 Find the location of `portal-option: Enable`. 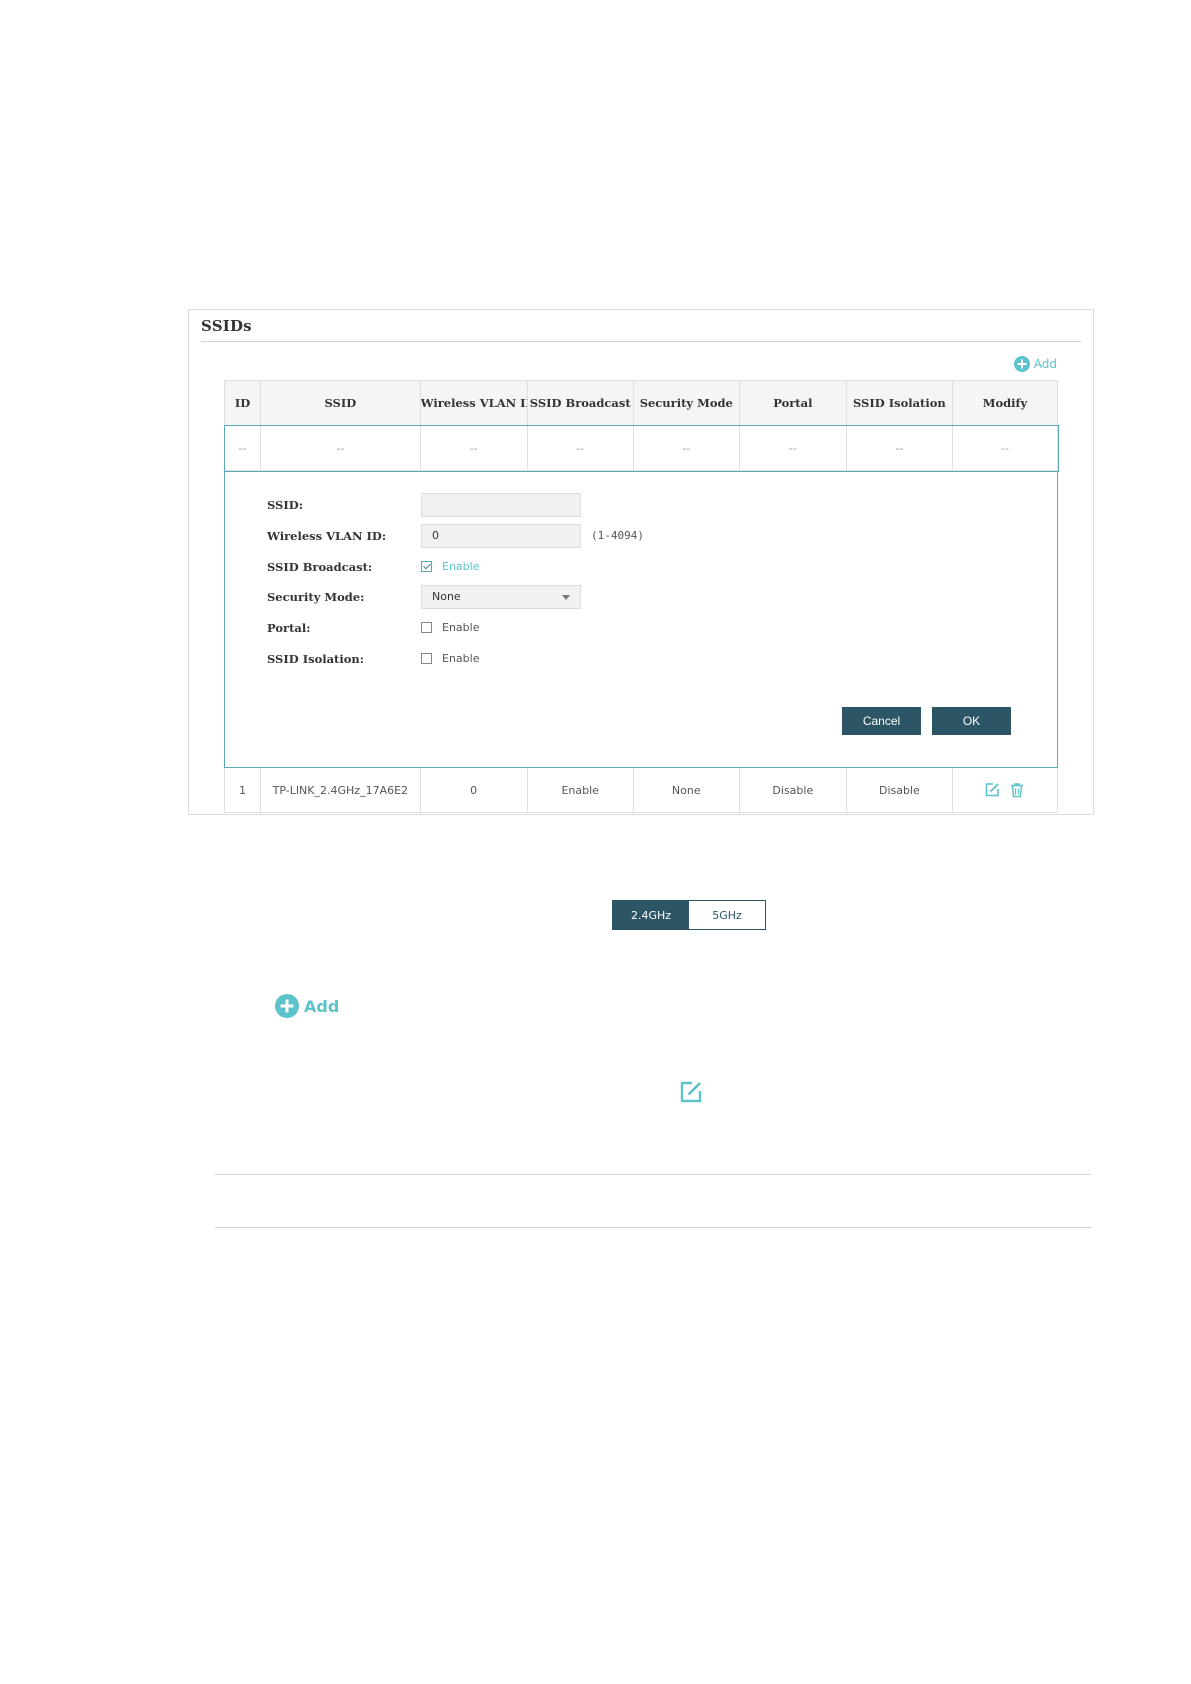

portal-option: Enable is located at coordinates (461, 627).